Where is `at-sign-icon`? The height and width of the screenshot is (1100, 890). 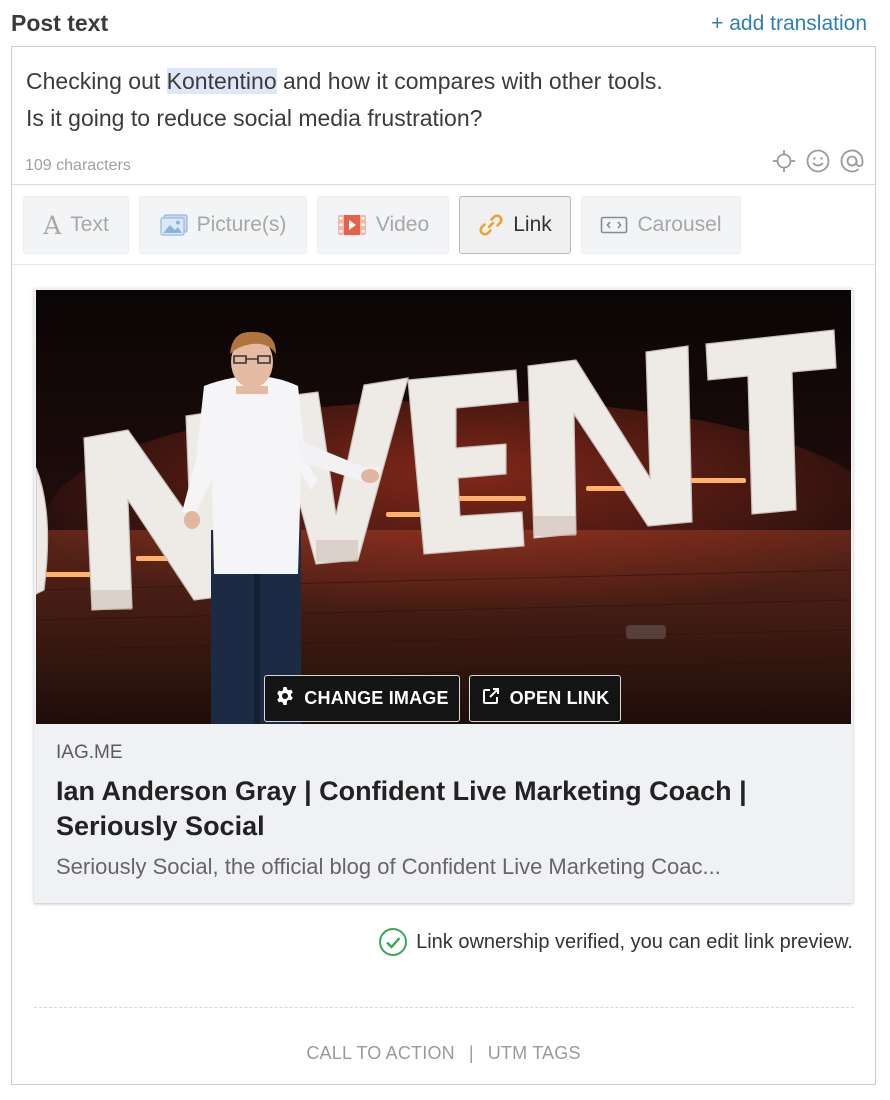
at-sign-icon is located at coordinates (852, 161).